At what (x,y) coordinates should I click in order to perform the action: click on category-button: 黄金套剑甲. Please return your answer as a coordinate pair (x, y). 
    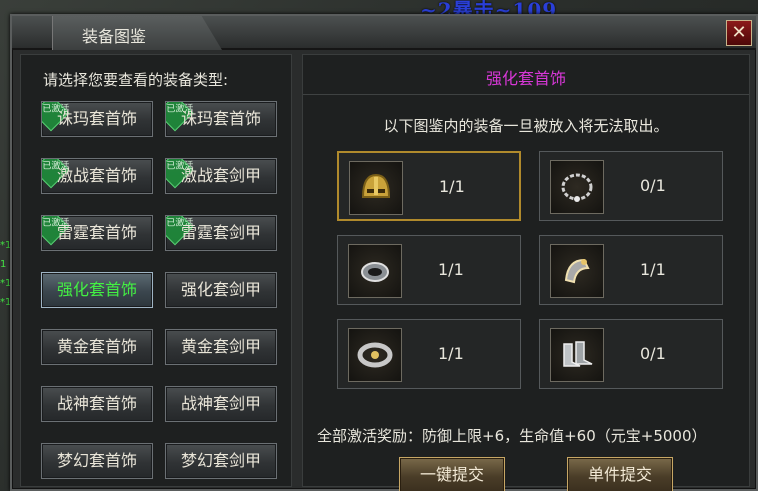
    Looking at the image, I should click on (221, 347).